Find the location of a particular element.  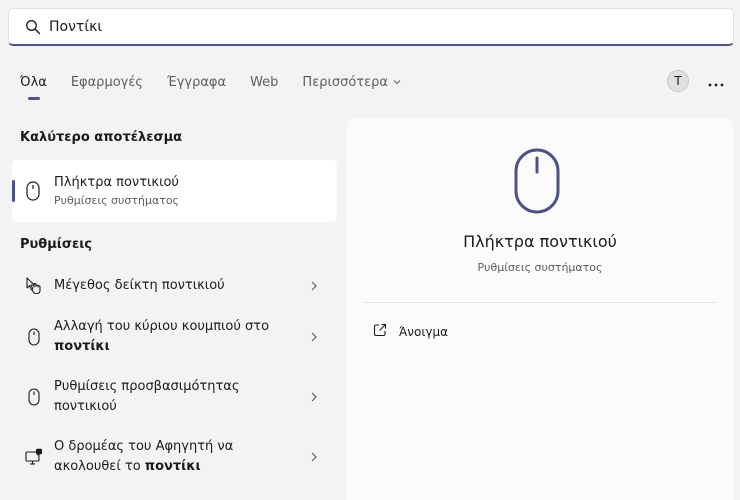

search-box is located at coordinates (371, 27).